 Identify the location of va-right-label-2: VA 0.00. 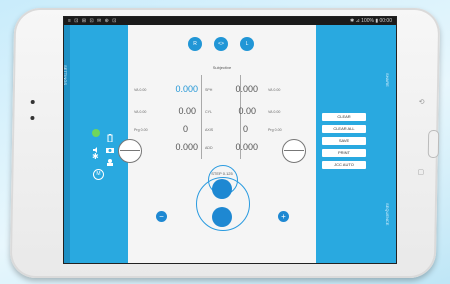
(274, 112).